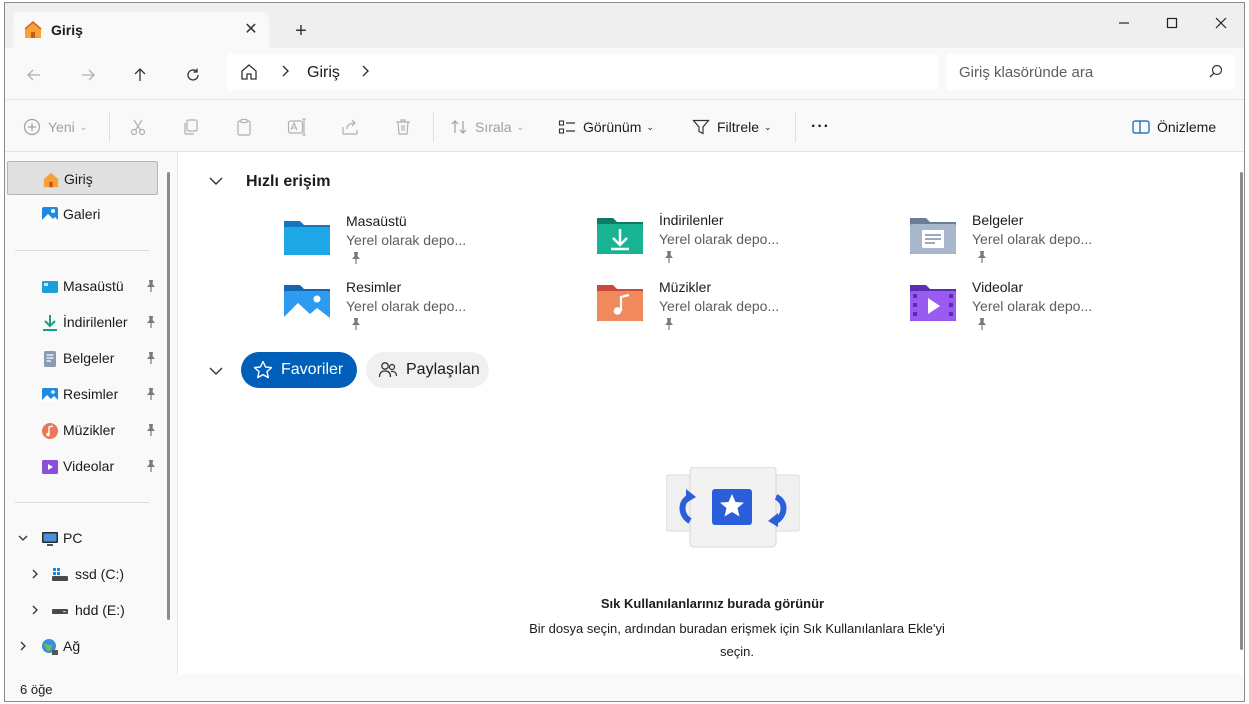 The height and width of the screenshot is (704, 1249). What do you see at coordinates (82, 646) in the screenshot?
I see `sidebar-item-network: Ağ` at bounding box center [82, 646].